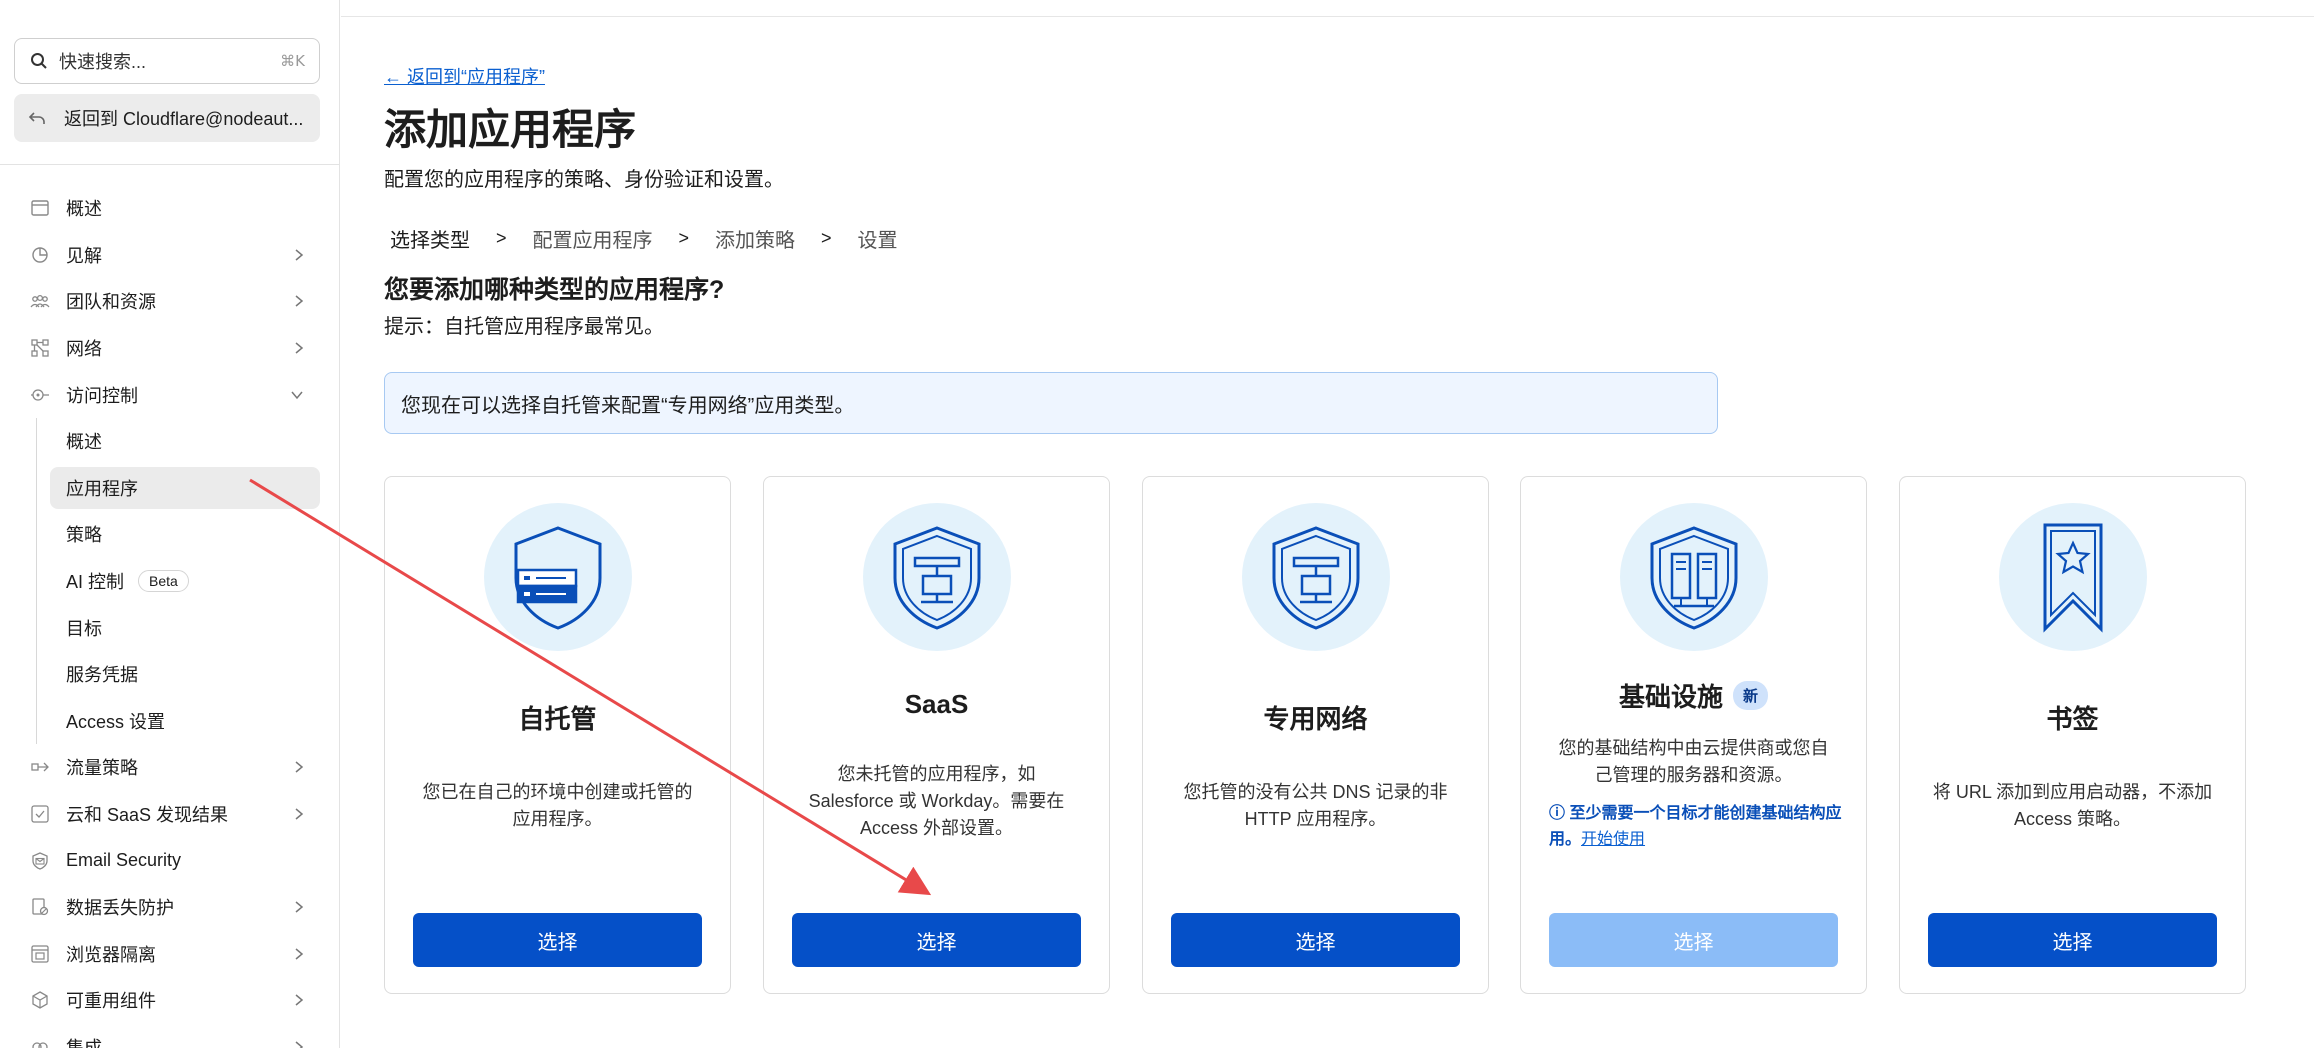  Describe the element at coordinates (2072, 719) in the screenshot. I see `card-title: 书签` at that location.